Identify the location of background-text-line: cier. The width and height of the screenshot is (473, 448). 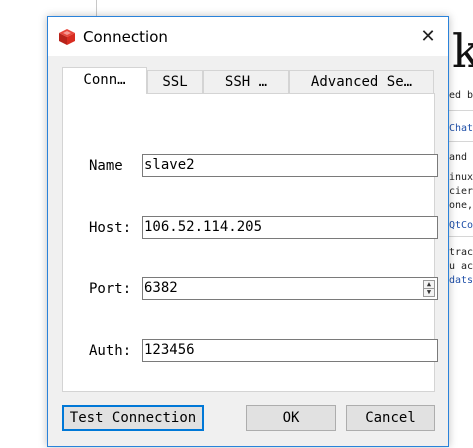
(461, 191).